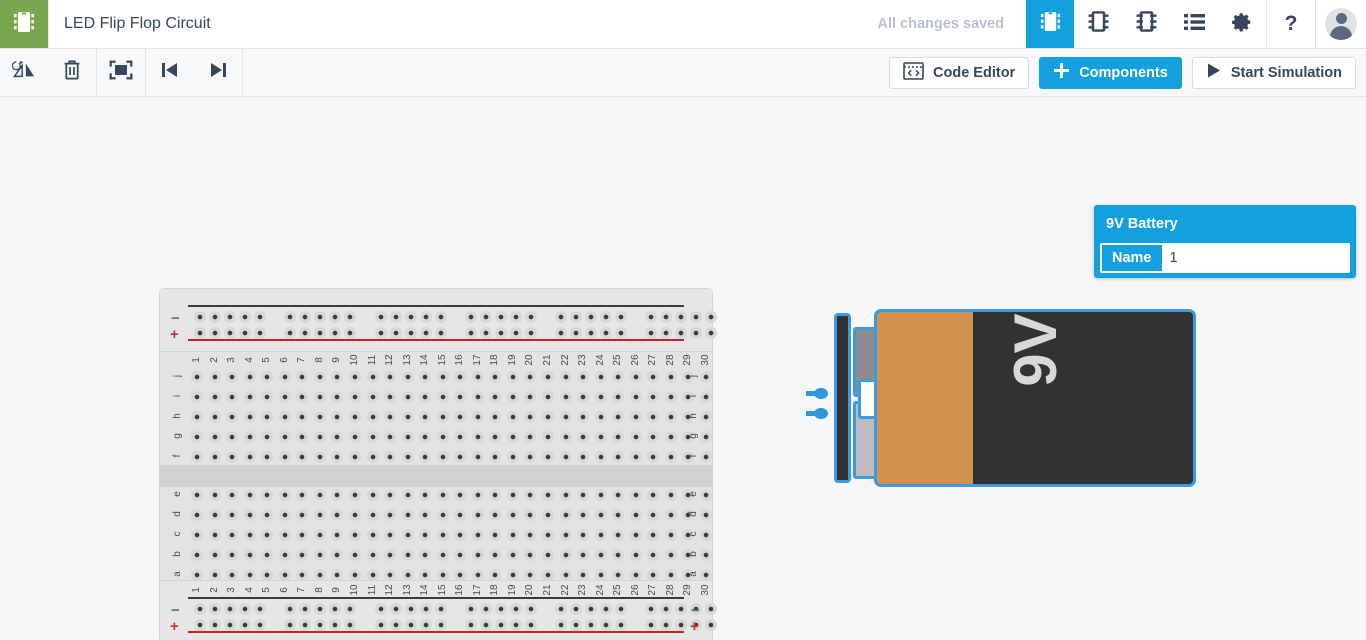  What do you see at coordinates (442, 417) in the screenshot?
I see `hole-h15` at bounding box center [442, 417].